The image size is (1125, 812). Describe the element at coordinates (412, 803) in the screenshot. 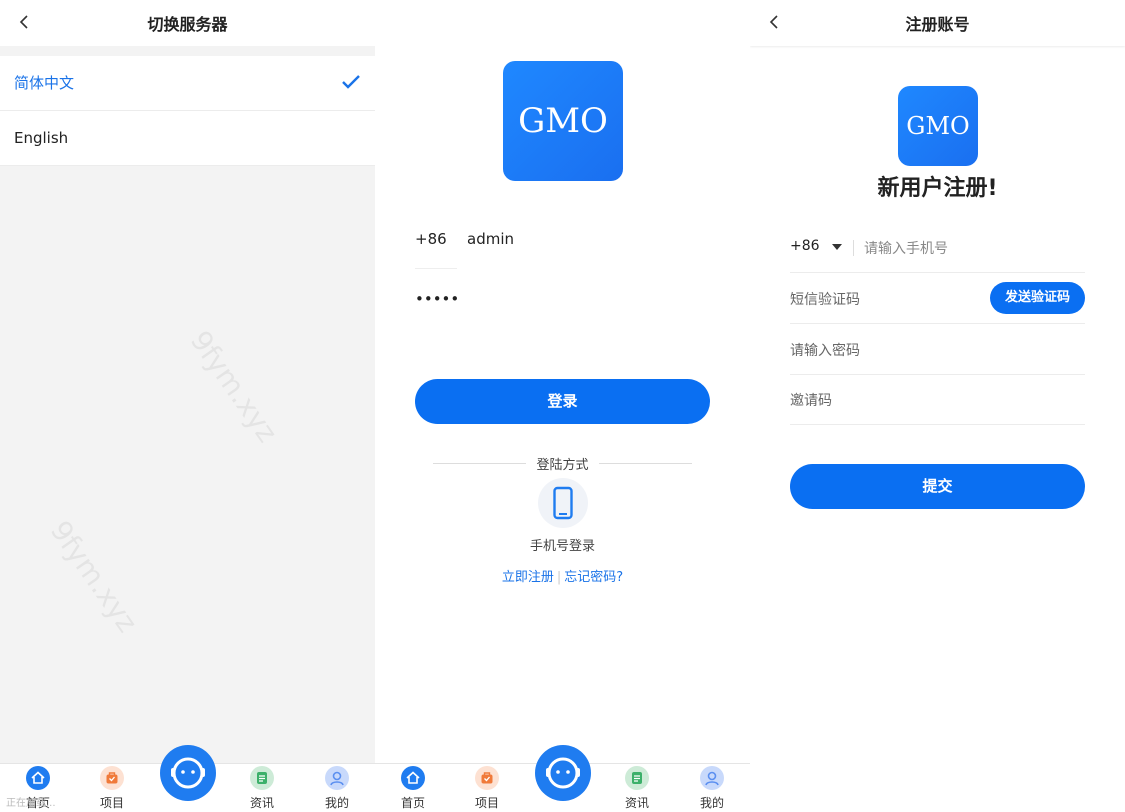

I see `tab-label: 首页` at that location.